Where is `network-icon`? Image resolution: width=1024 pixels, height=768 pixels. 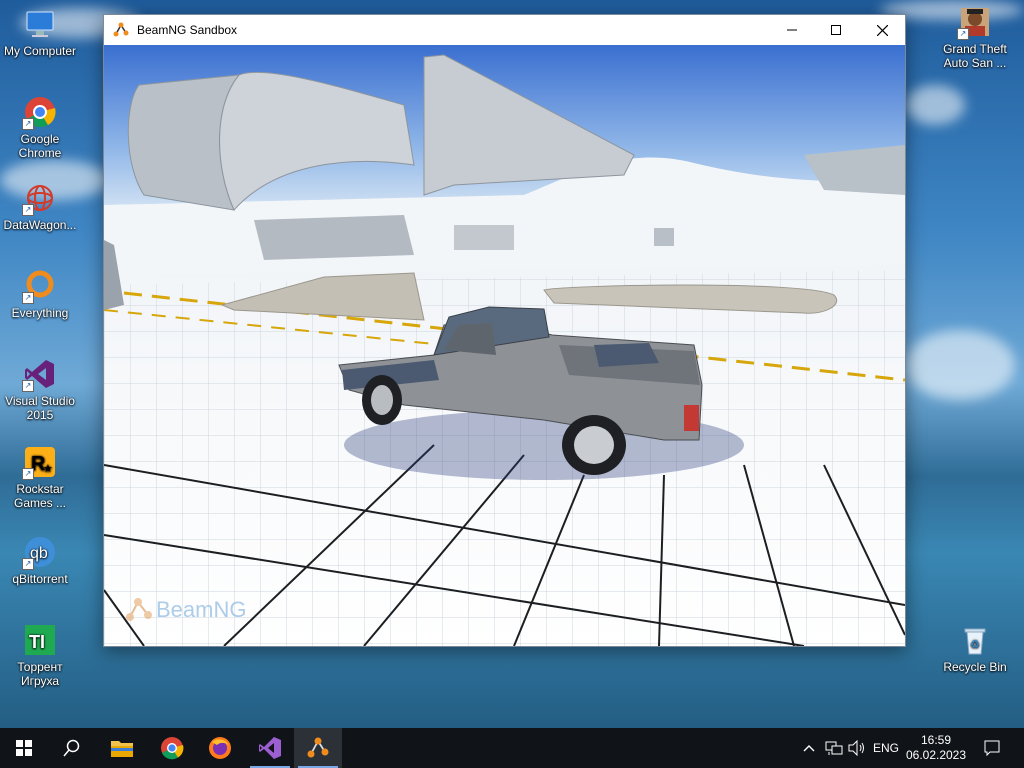
network-icon is located at coordinates (834, 748).